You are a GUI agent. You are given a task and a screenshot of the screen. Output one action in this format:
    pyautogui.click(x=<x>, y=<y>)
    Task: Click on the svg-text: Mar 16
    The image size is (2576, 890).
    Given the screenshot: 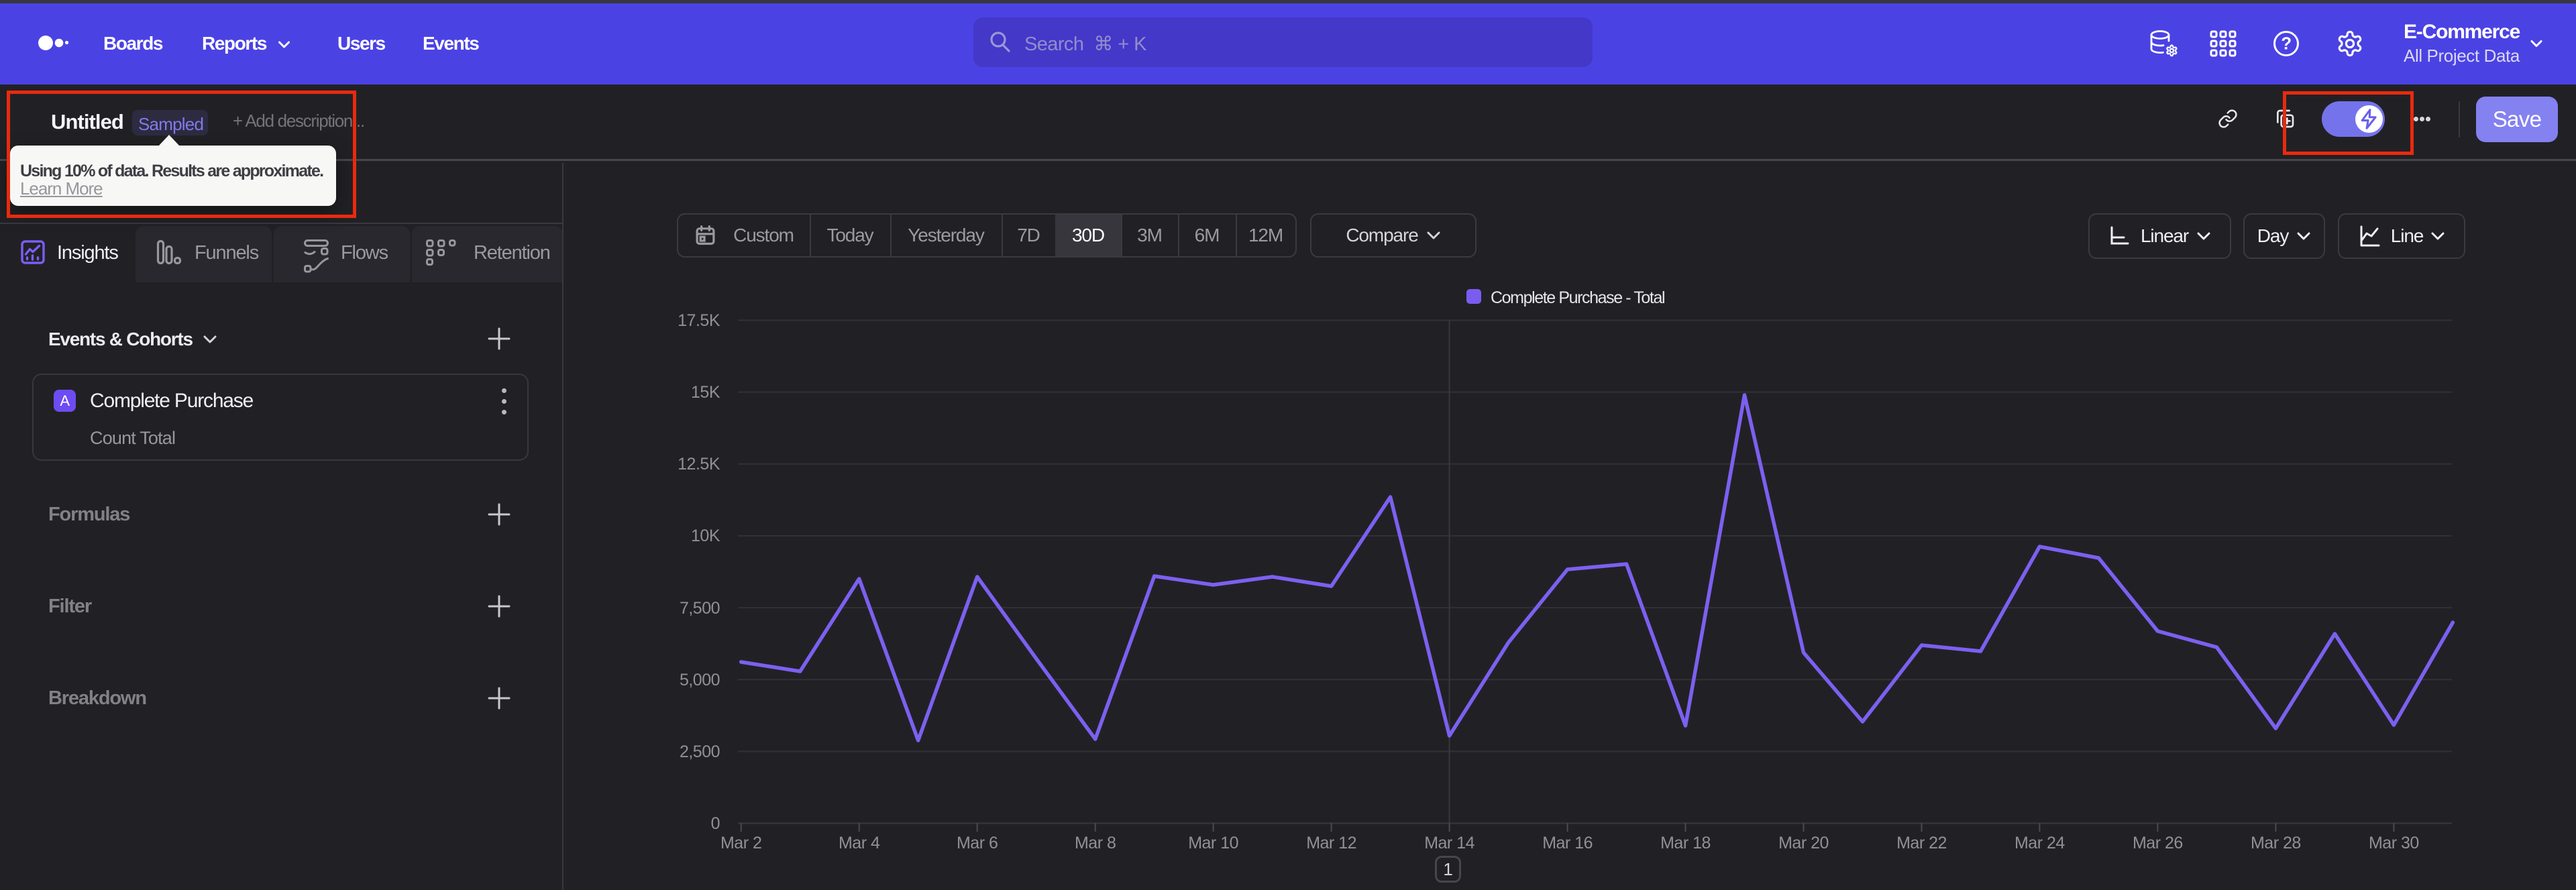 What is the action you would take?
    pyautogui.click(x=1567, y=843)
    